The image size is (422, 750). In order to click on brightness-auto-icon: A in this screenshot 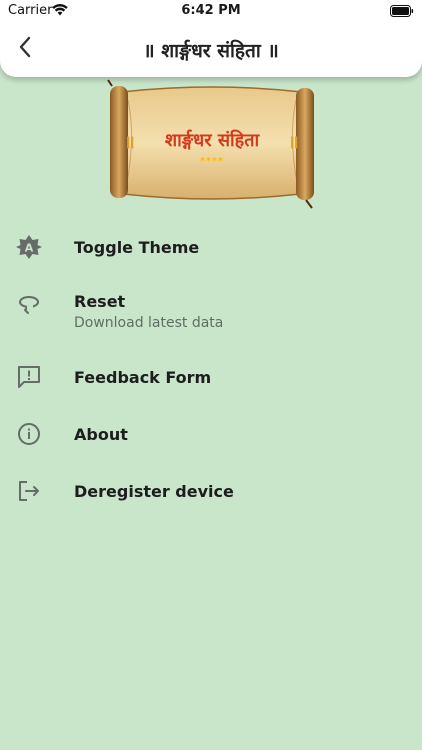, I will do `click(29, 247)`.